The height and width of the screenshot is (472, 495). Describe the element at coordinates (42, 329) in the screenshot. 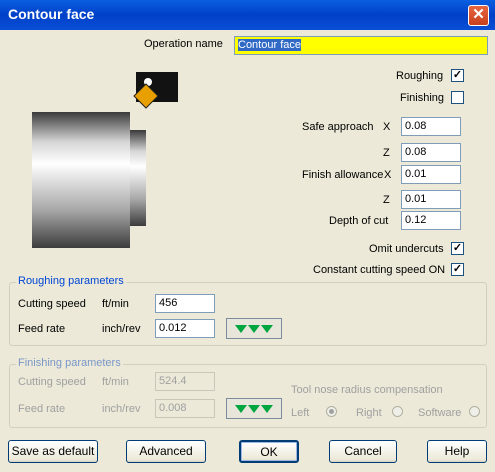

I see `roughing-feed-rate-label: Feed rate` at that location.